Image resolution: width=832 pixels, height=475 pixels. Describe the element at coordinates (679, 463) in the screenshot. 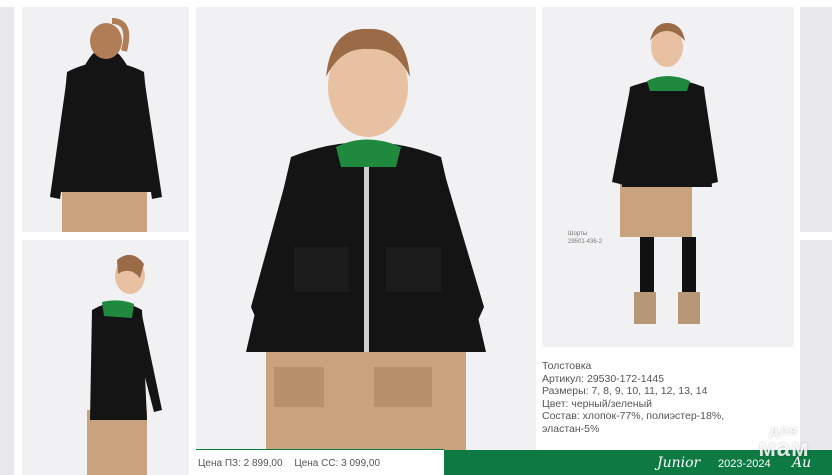

I see `collection-name: Junior` at that location.